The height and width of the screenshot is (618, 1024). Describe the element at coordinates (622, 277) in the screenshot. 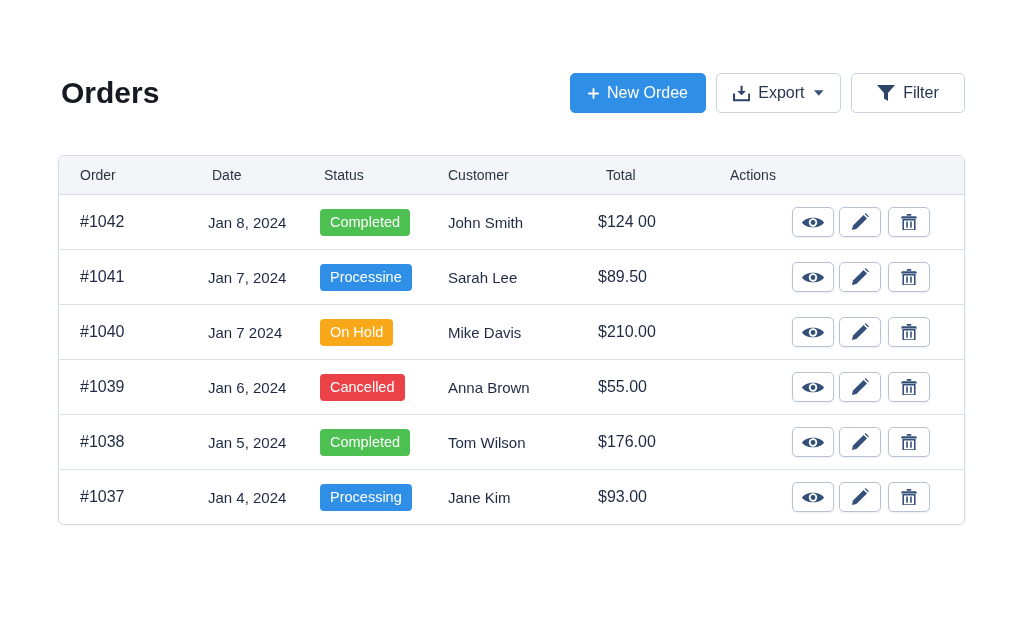

I see `total-cell: $89.50` at that location.